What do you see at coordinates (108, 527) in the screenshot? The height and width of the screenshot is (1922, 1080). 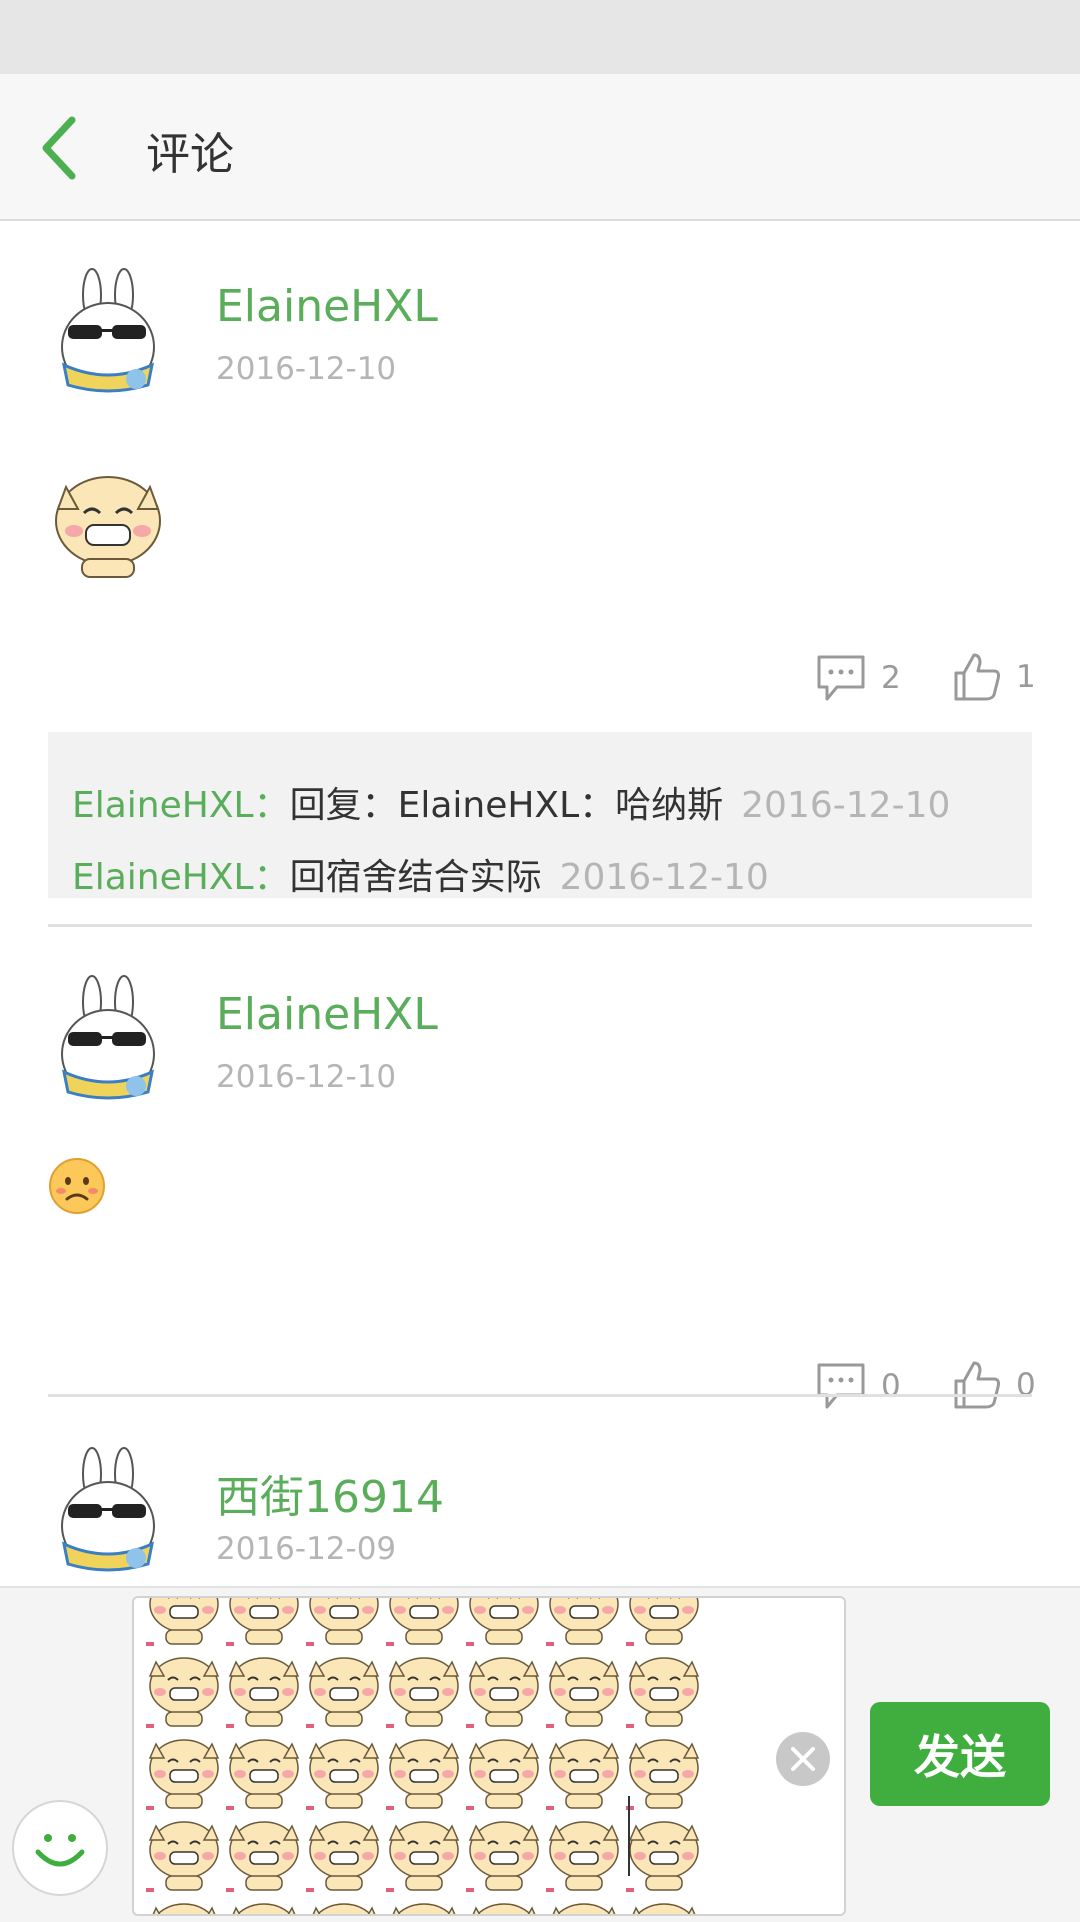 I see `cat-sticker-image` at bounding box center [108, 527].